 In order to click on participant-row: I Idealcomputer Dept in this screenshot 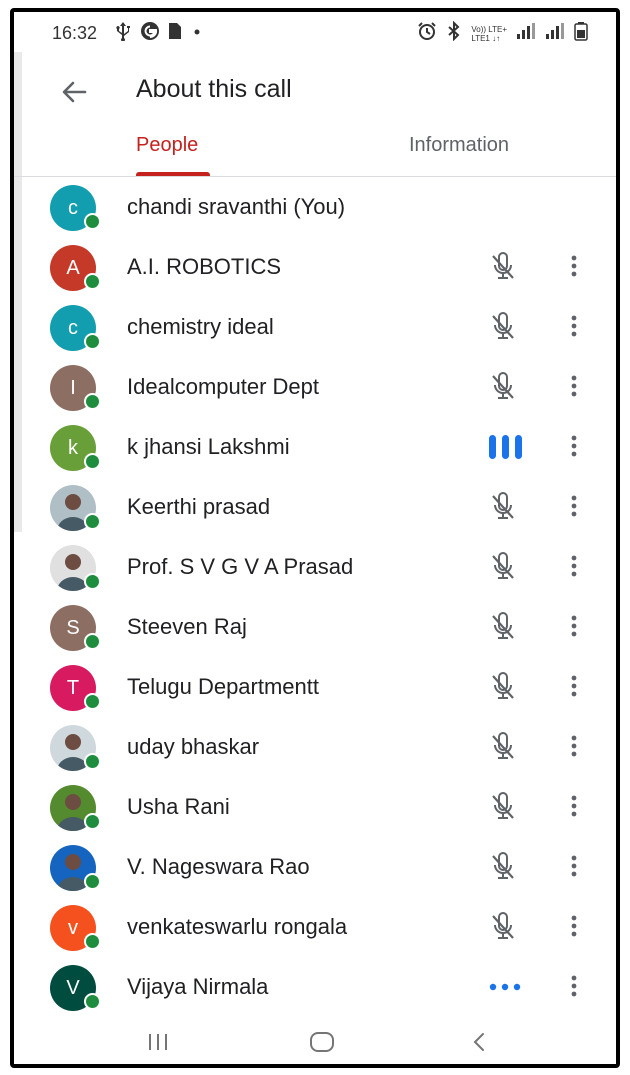, I will do `click(315, 386)`.